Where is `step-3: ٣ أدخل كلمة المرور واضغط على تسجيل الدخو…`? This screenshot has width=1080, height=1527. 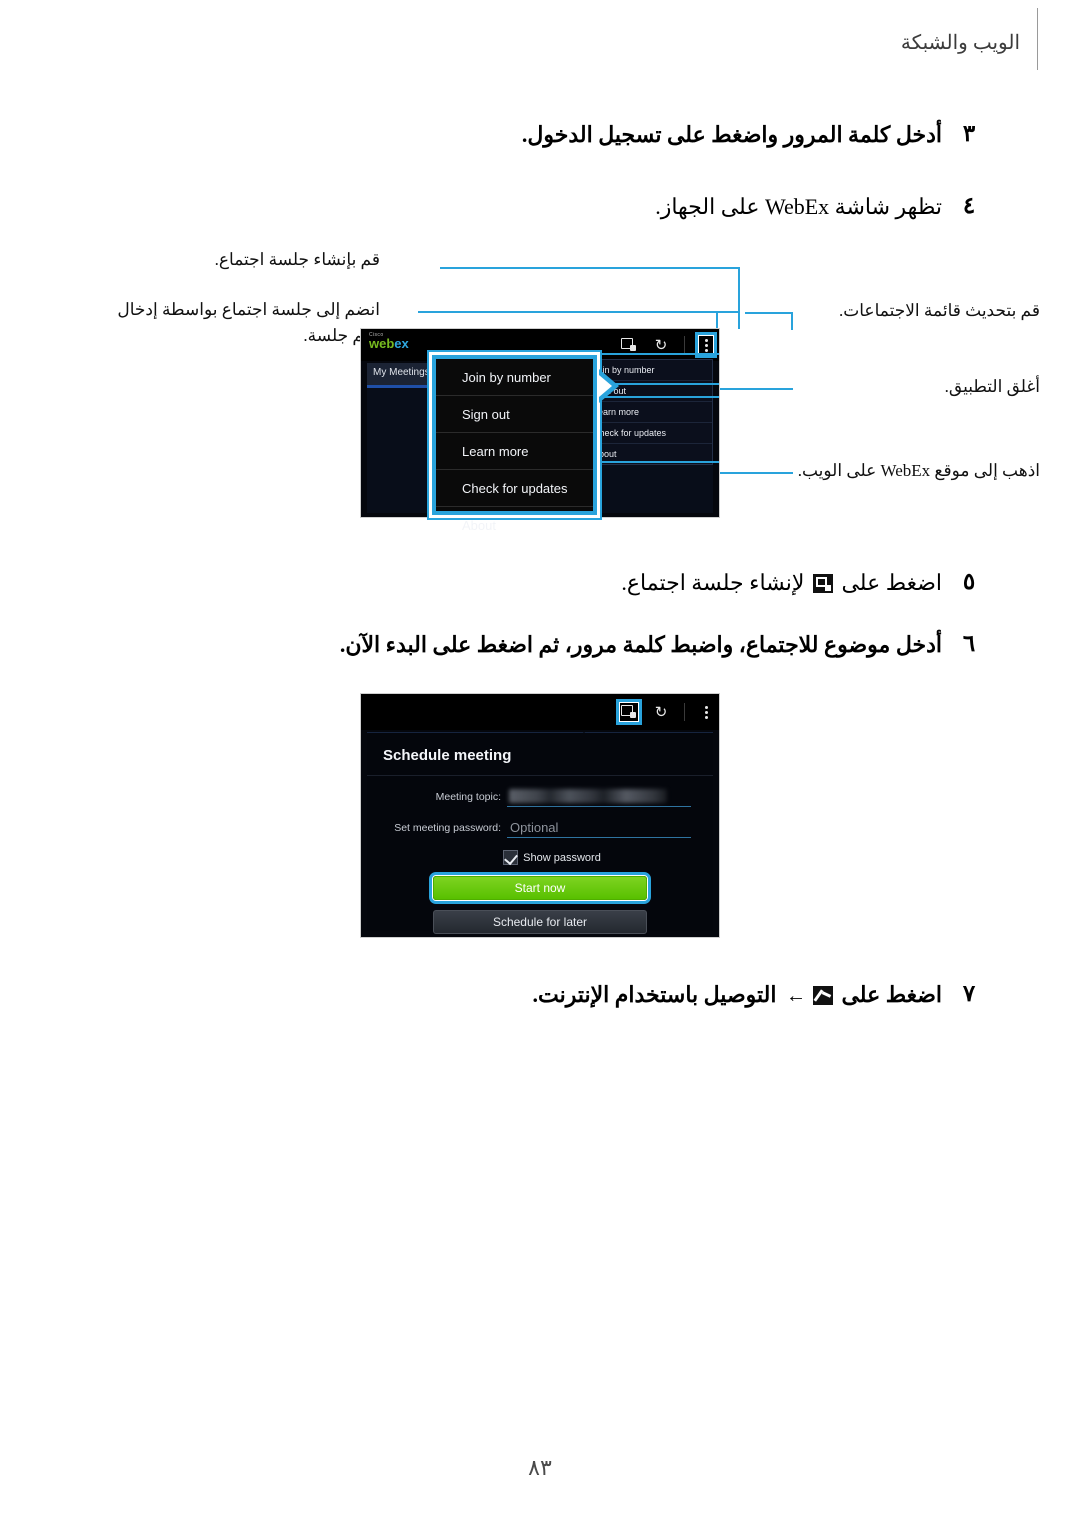
step-3: ٣ أدخل كلمة المرور واضغط على تسجيل الدخو… is located at coordinates (550, 134).